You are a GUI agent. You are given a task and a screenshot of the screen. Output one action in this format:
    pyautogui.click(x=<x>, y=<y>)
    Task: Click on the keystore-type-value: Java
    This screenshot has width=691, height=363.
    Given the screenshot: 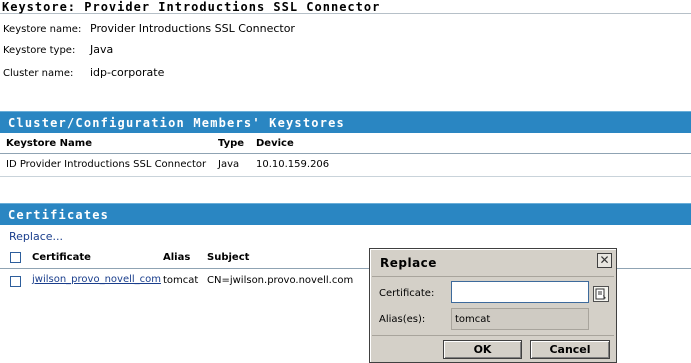 What is the action you would take?
    pyautogui.click(x=102, y=49)
    